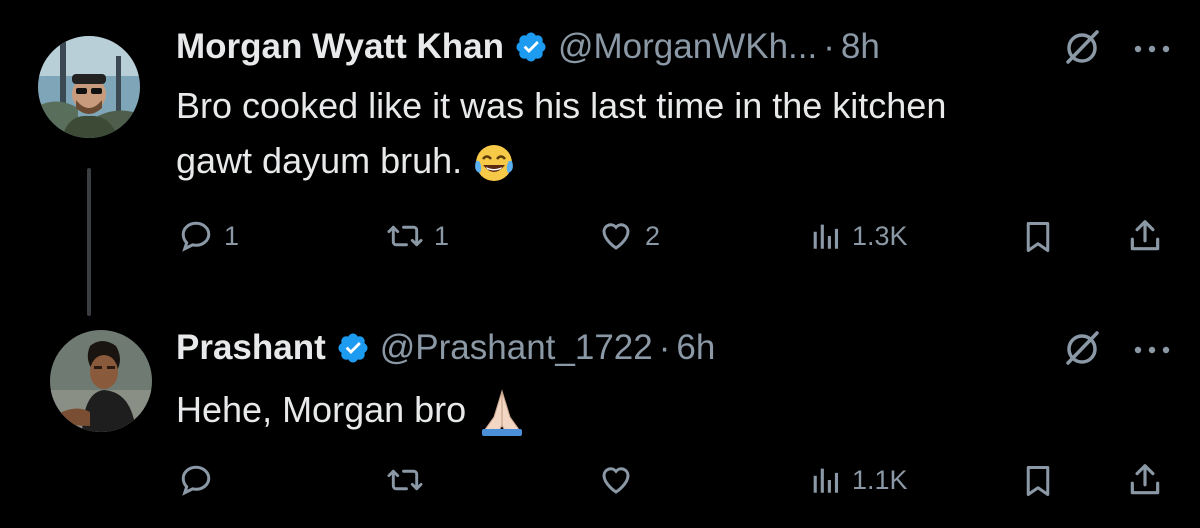 The height and width of the screenshot is (528, 1200). I want to click on views-button: 1.3K, so click(858, 236).